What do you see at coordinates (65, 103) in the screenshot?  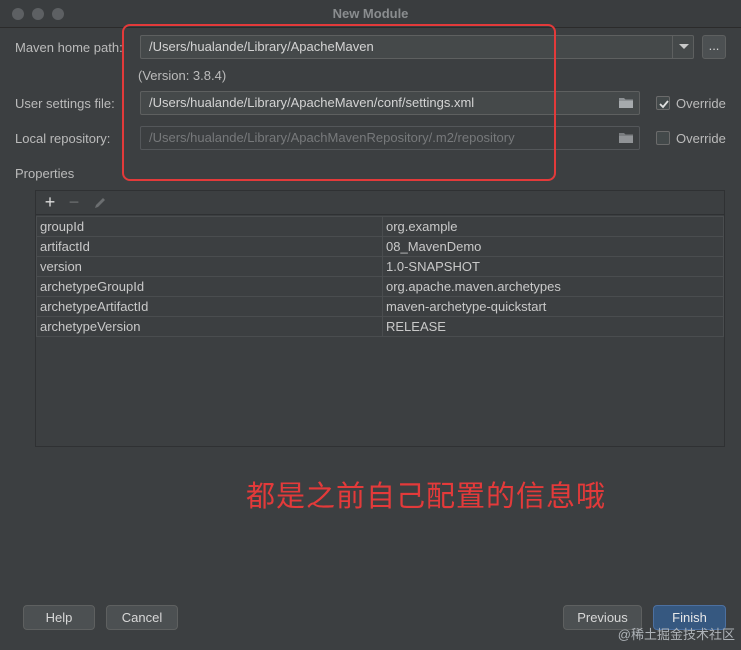 I see `user-settings-label: User settings file:` at bounding box center [65, 103].